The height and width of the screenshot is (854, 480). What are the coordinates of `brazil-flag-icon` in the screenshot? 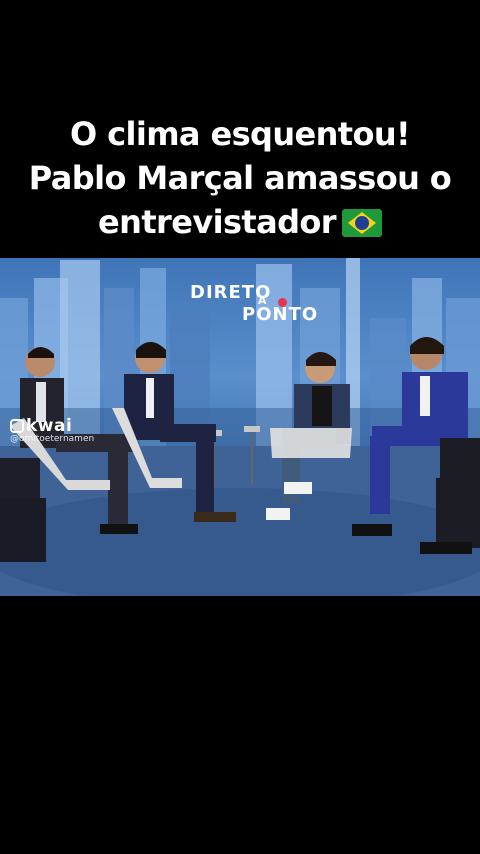 It's located at (361, 223).